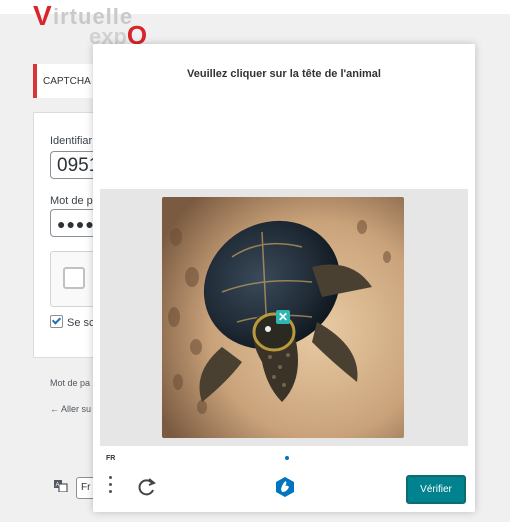  What do you see at coordinates (61, 487) in the screenshot?
I see `translate-icon: A` at bounding box center [61, 487].